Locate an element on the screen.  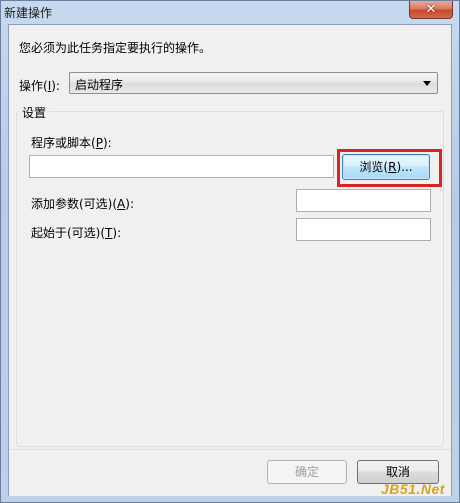
settings-group-legend: 设置 is located at coordinates (34, 112).